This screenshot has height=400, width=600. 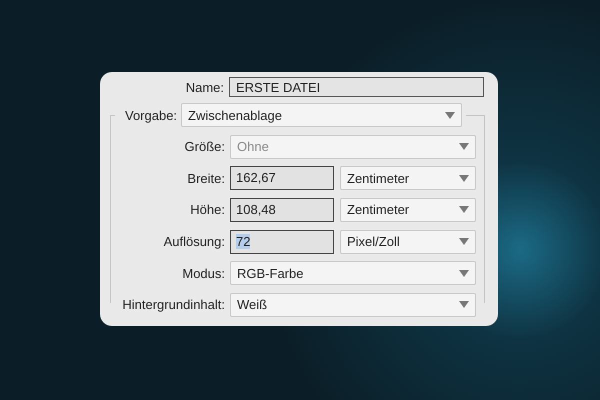 What do you see at coordinates (256, 178) in the screenshot?
I see `field-value: 162,67` at bounding box center [256, 178].